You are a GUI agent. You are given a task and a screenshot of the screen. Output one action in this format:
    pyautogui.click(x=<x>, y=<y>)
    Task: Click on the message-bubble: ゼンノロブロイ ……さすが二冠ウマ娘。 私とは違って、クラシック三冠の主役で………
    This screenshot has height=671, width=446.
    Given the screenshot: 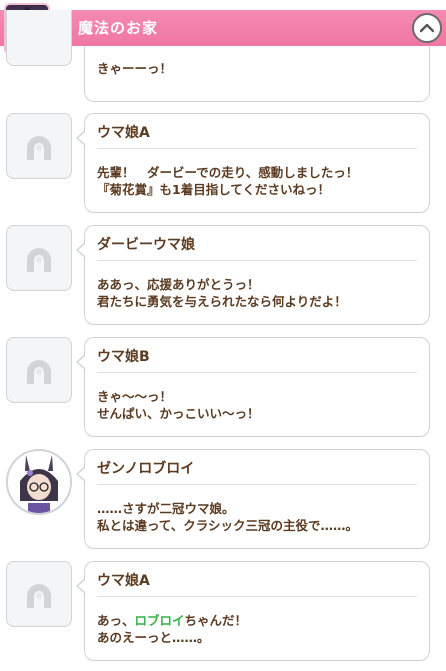 What is the action you would take?
    pyautogui.click(x=253, y=499)
    